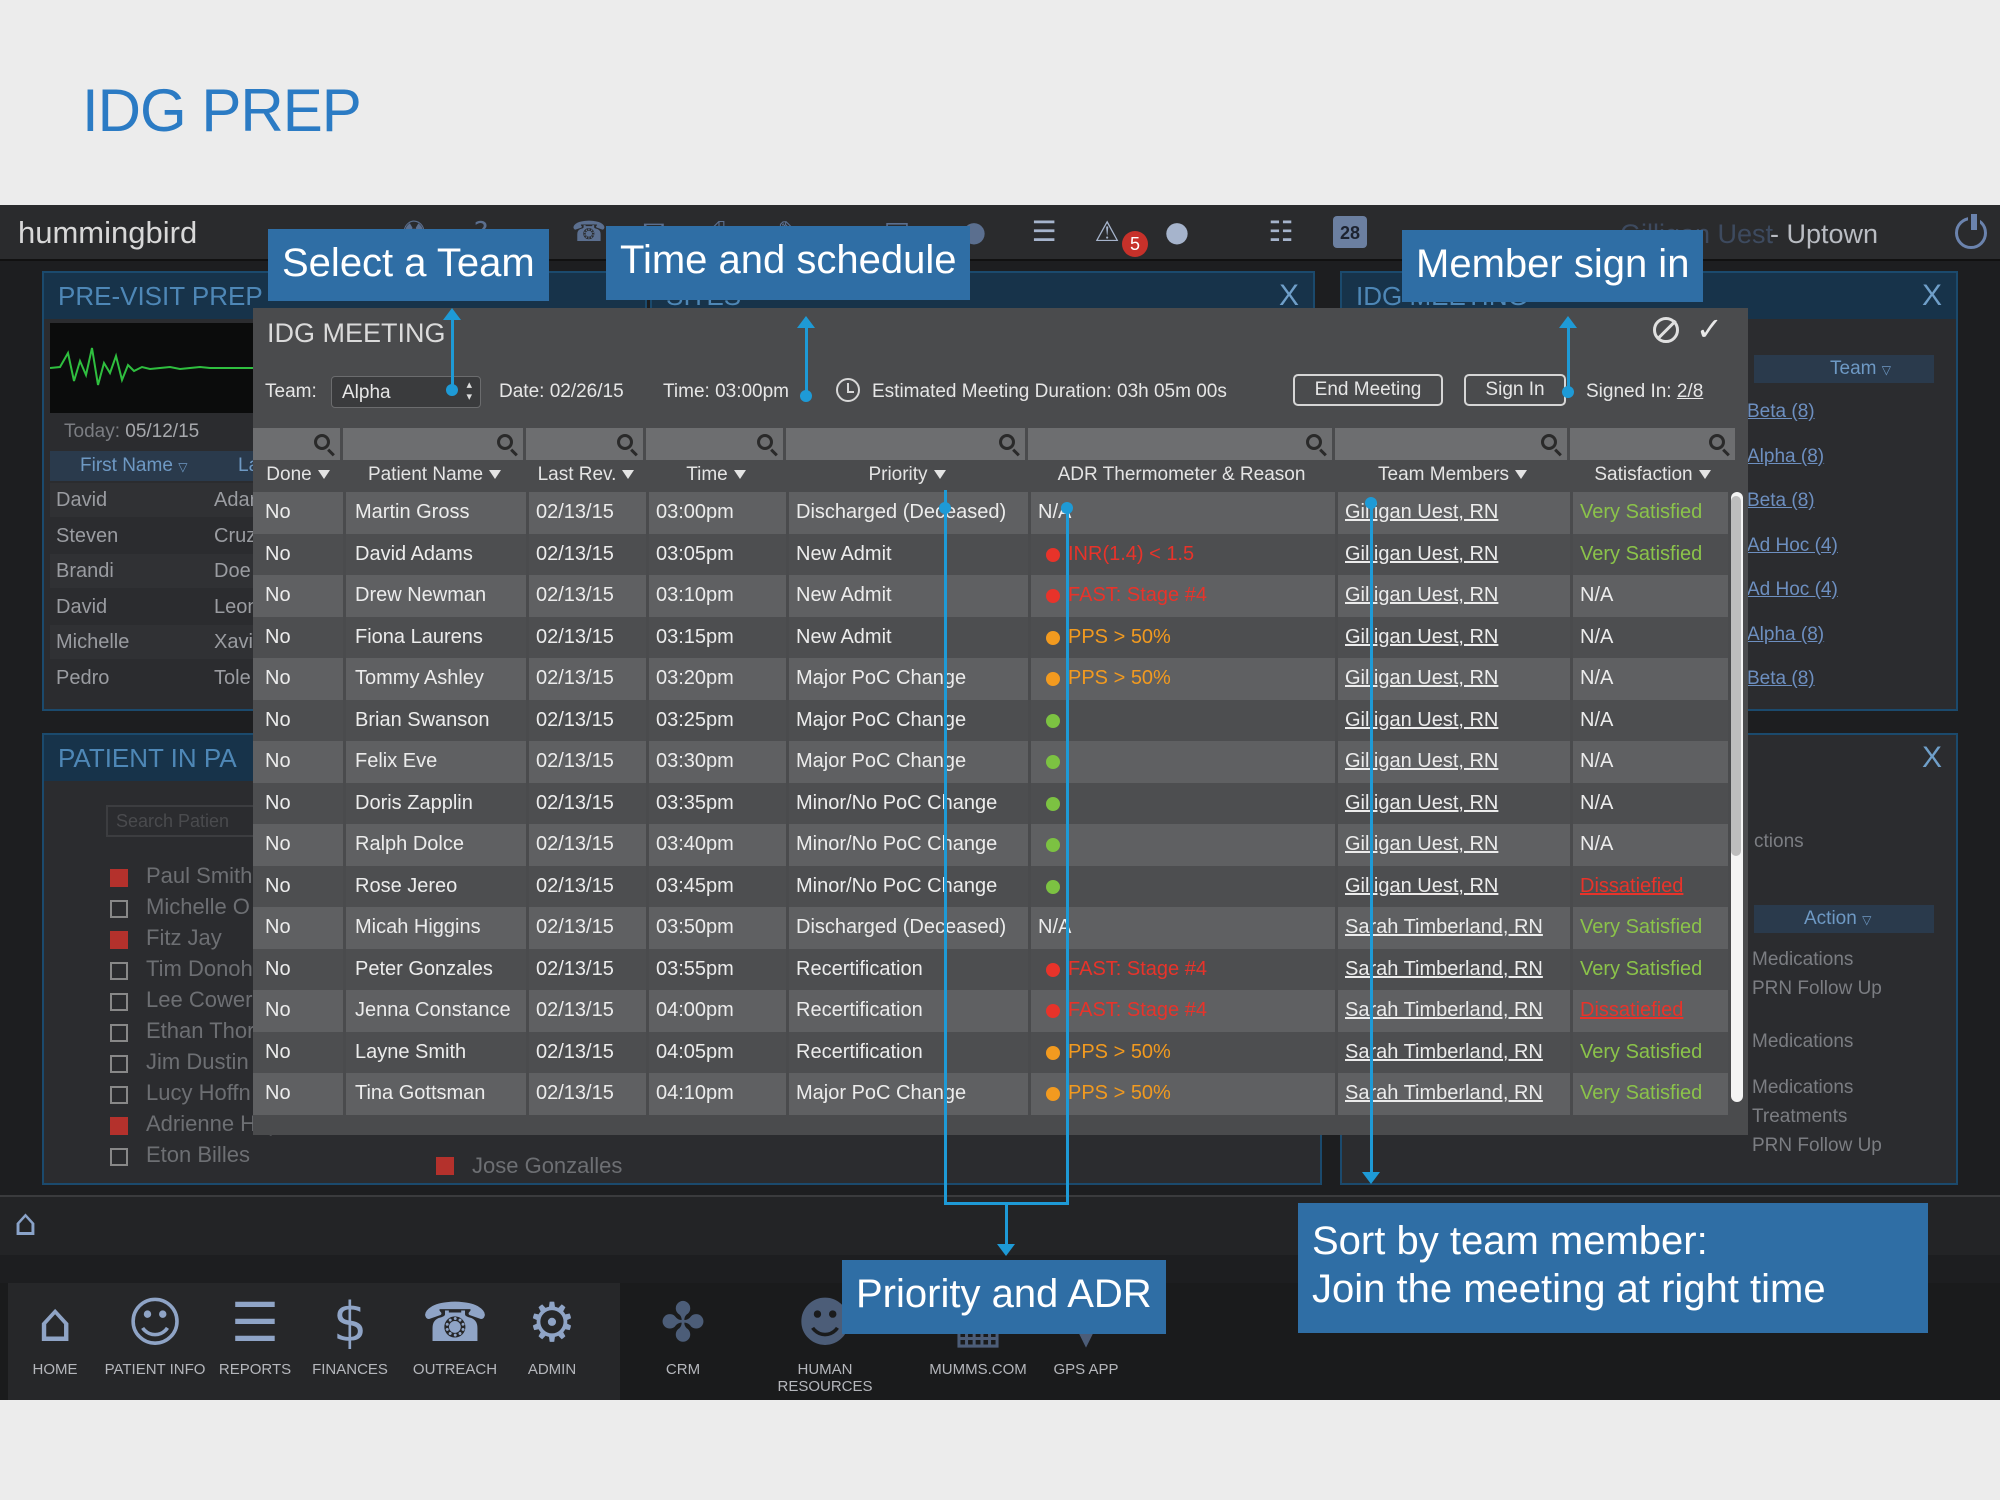 This screenshot has height=1500, width=2000. What do you see at coordinates (160, 466) in the screenshot?
I see `previsit-table-header: First Name ▽ La` at bounding box center [160, 466].